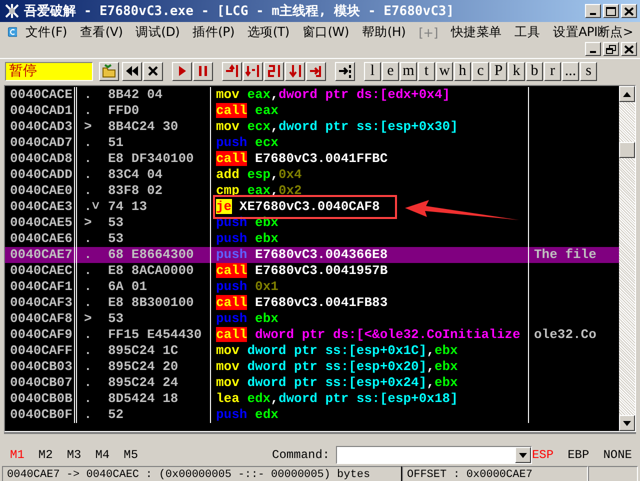  Describe the element at coordinates (143, 383) in the screenshot. I see `hex-cell: 895C24 24` at that location.